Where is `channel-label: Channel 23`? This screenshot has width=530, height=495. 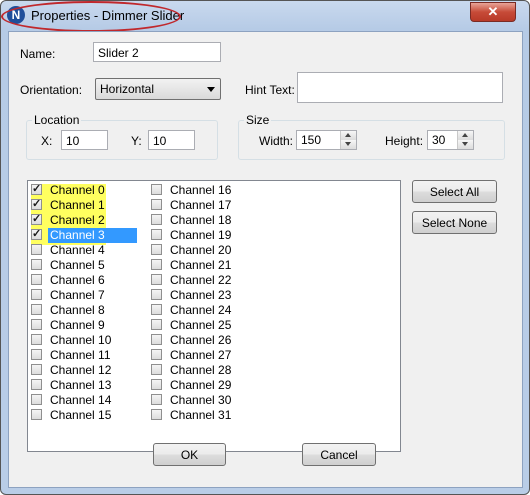
channel-label: Channel 23 is located at coordinates (201, 295).